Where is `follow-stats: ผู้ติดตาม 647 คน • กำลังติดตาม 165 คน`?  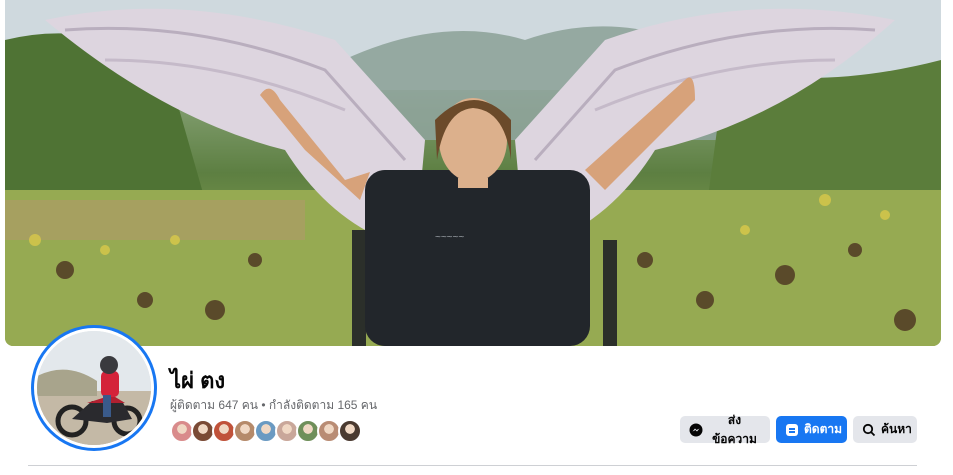 follow-stats: ผู้ติดตาม 647 คน • กำลังติดตาม 165 คน is located at coordinates (273, 405).